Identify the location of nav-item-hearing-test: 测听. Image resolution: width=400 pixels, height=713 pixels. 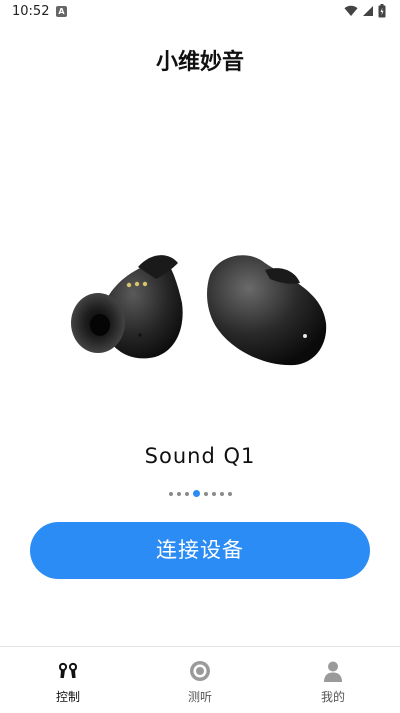
(200, 680).